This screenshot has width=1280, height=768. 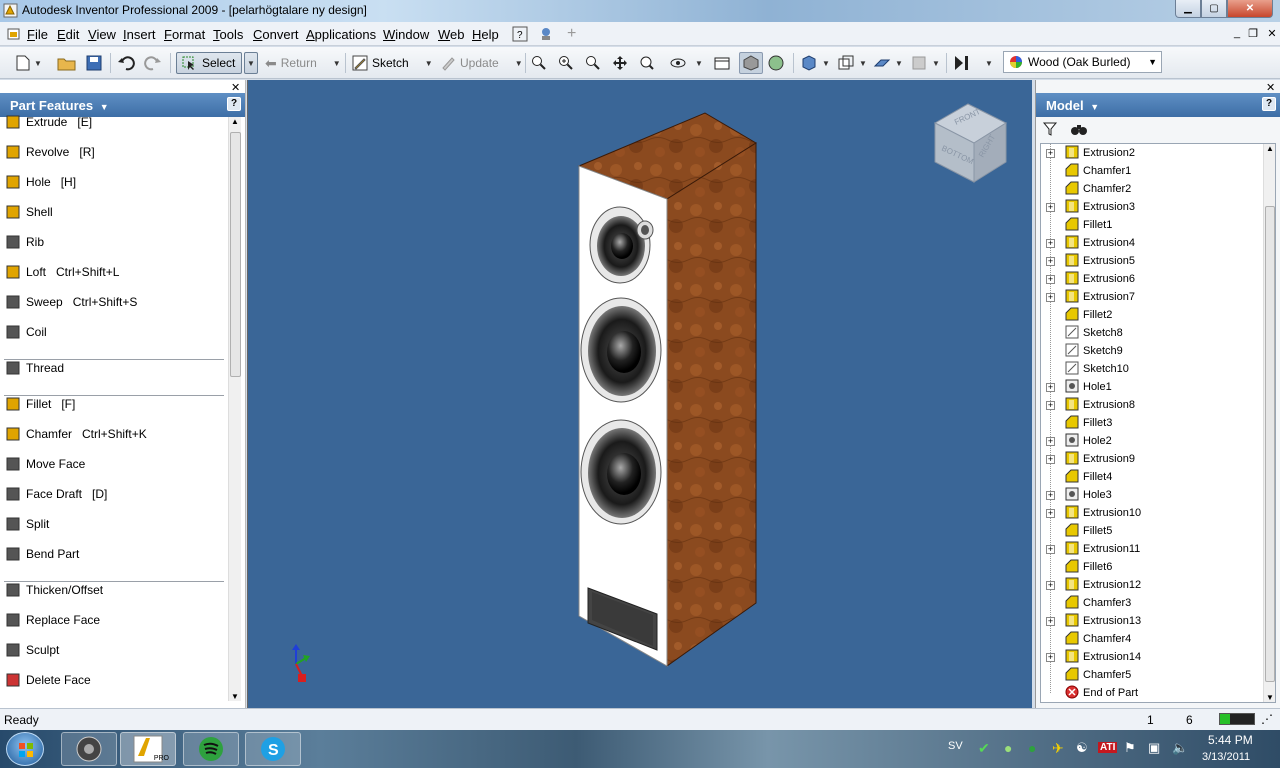 I want to click on feature-loft: Loft Ctrl+Shift+L, so click(x=113, y=272).